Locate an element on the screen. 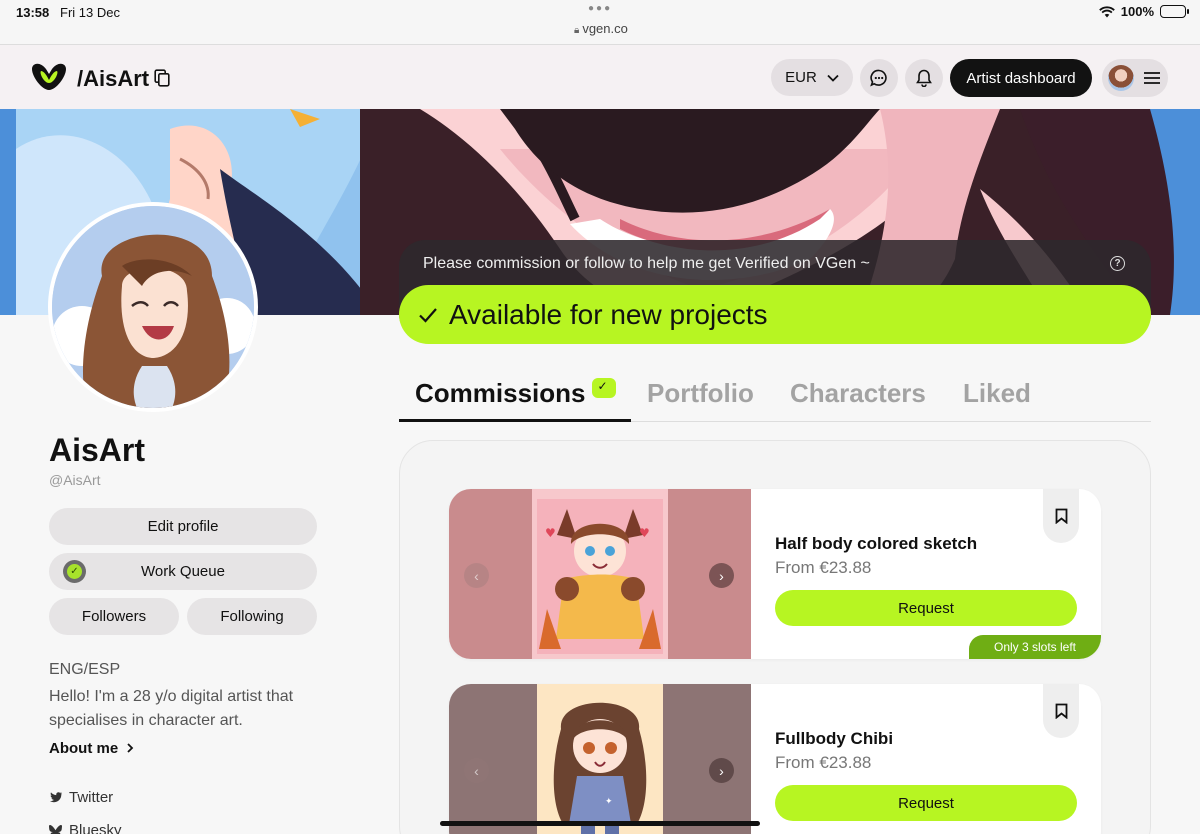 The image size is (1200, 834). chevron-down-icon is located at coordinates (833, 78).